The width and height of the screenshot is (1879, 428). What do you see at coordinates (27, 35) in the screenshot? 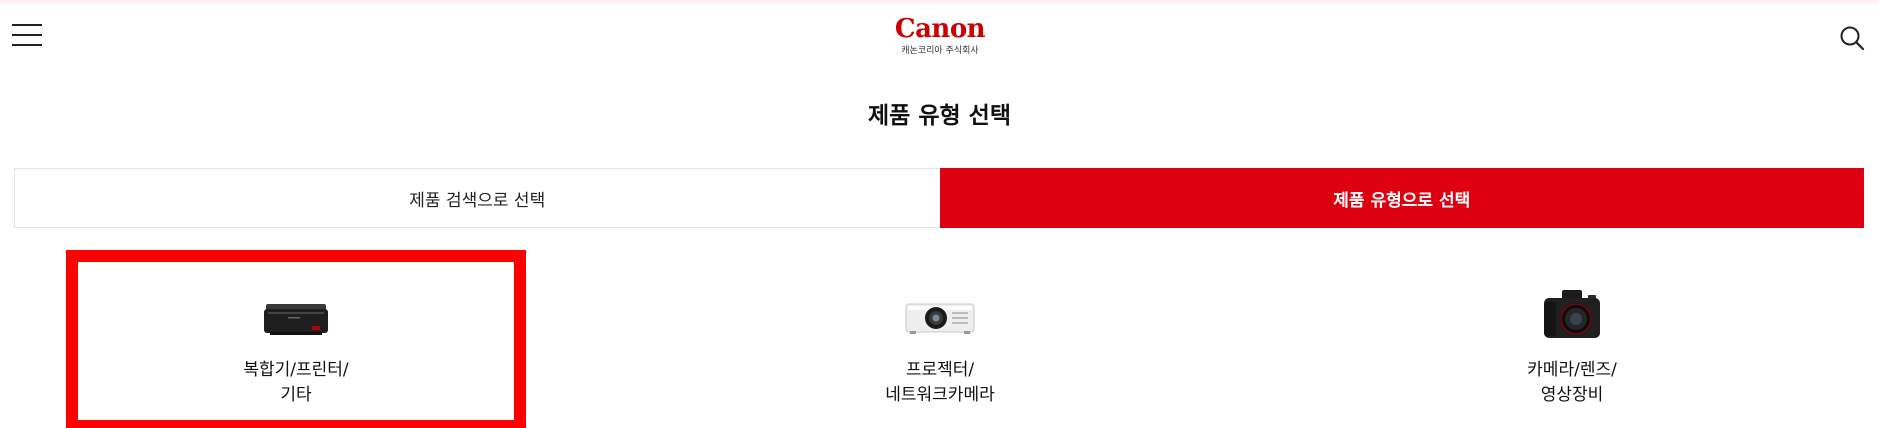
I see `hamburger-menu-icon` at bounding box center [27, 35].